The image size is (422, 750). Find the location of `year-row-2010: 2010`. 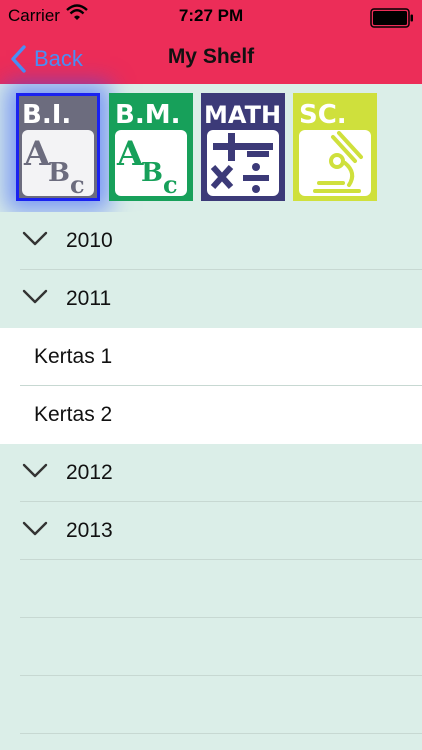

year-row-2010: 2010 is located at coordinates (211, 241).